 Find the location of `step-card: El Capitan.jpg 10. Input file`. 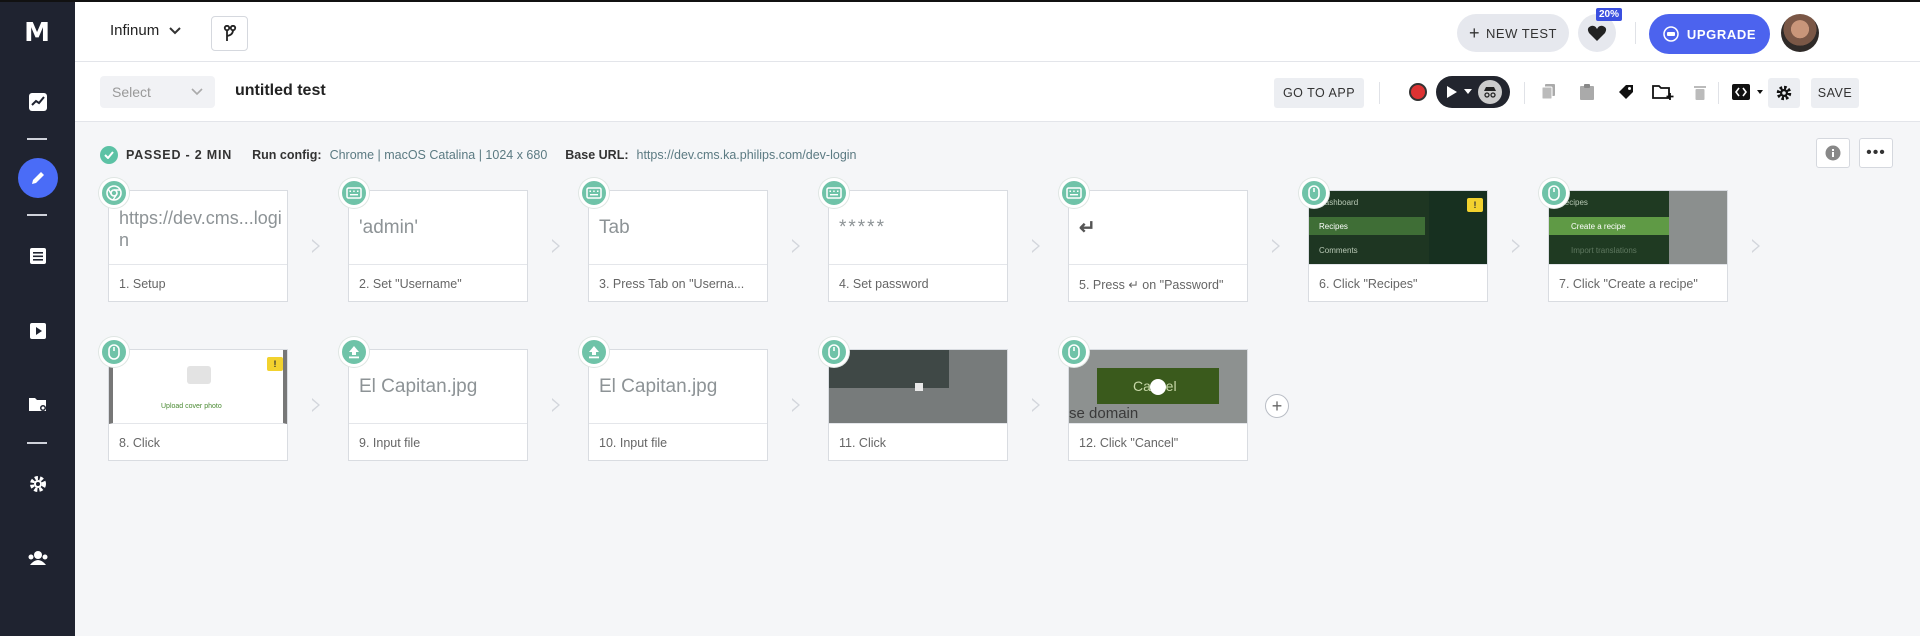

step-card: El Capitan.jpg 10. Input file is located at coordinates (678, 405).